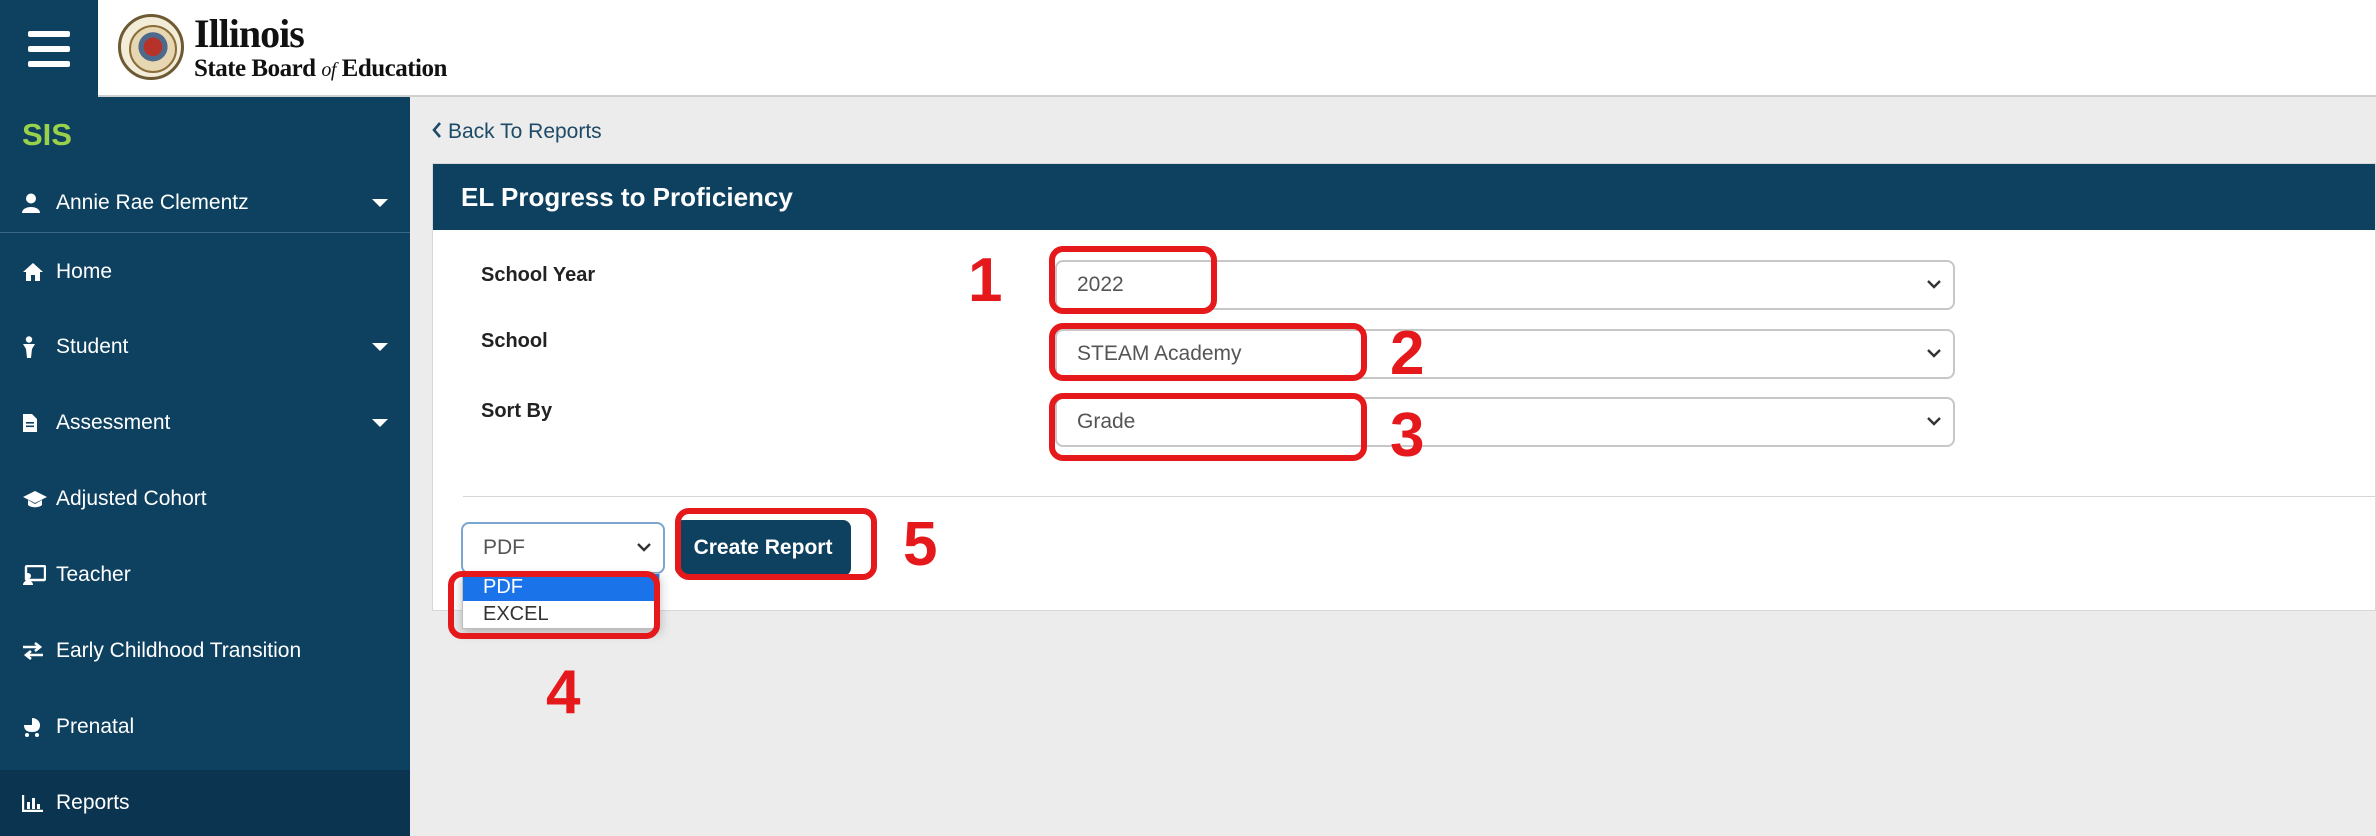 The image size is (2376, 836). Describe the element at coordinates (205, 272) in the screenshot. I see `sidebar-item-home: Home` at that location.